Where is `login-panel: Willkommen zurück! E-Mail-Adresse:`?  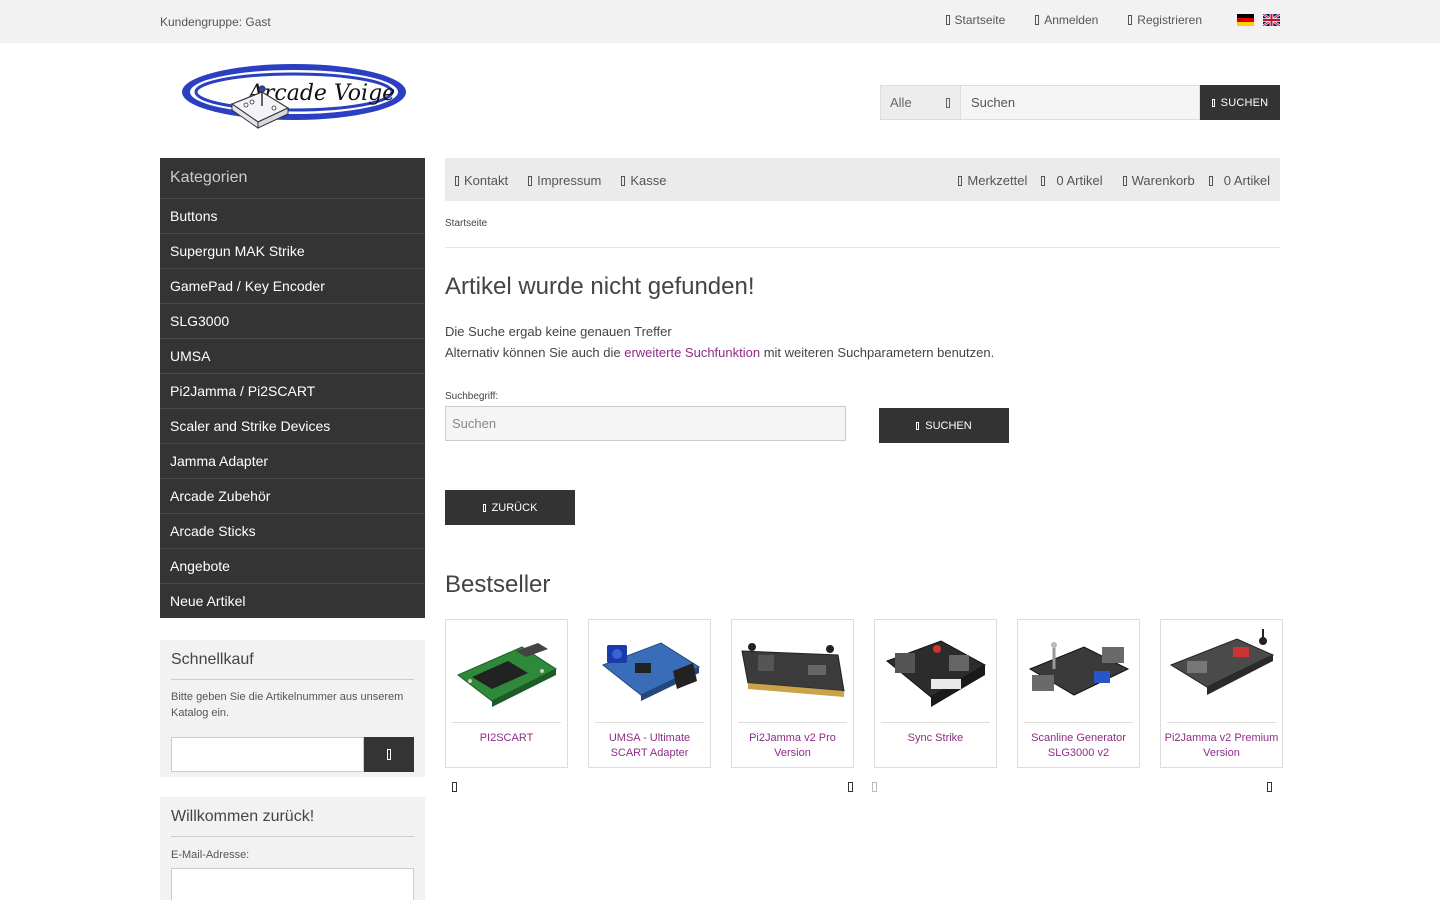 login-panel: Willkommen zurück! E-Mail-Adresse: is located at coordinates (292, 848).